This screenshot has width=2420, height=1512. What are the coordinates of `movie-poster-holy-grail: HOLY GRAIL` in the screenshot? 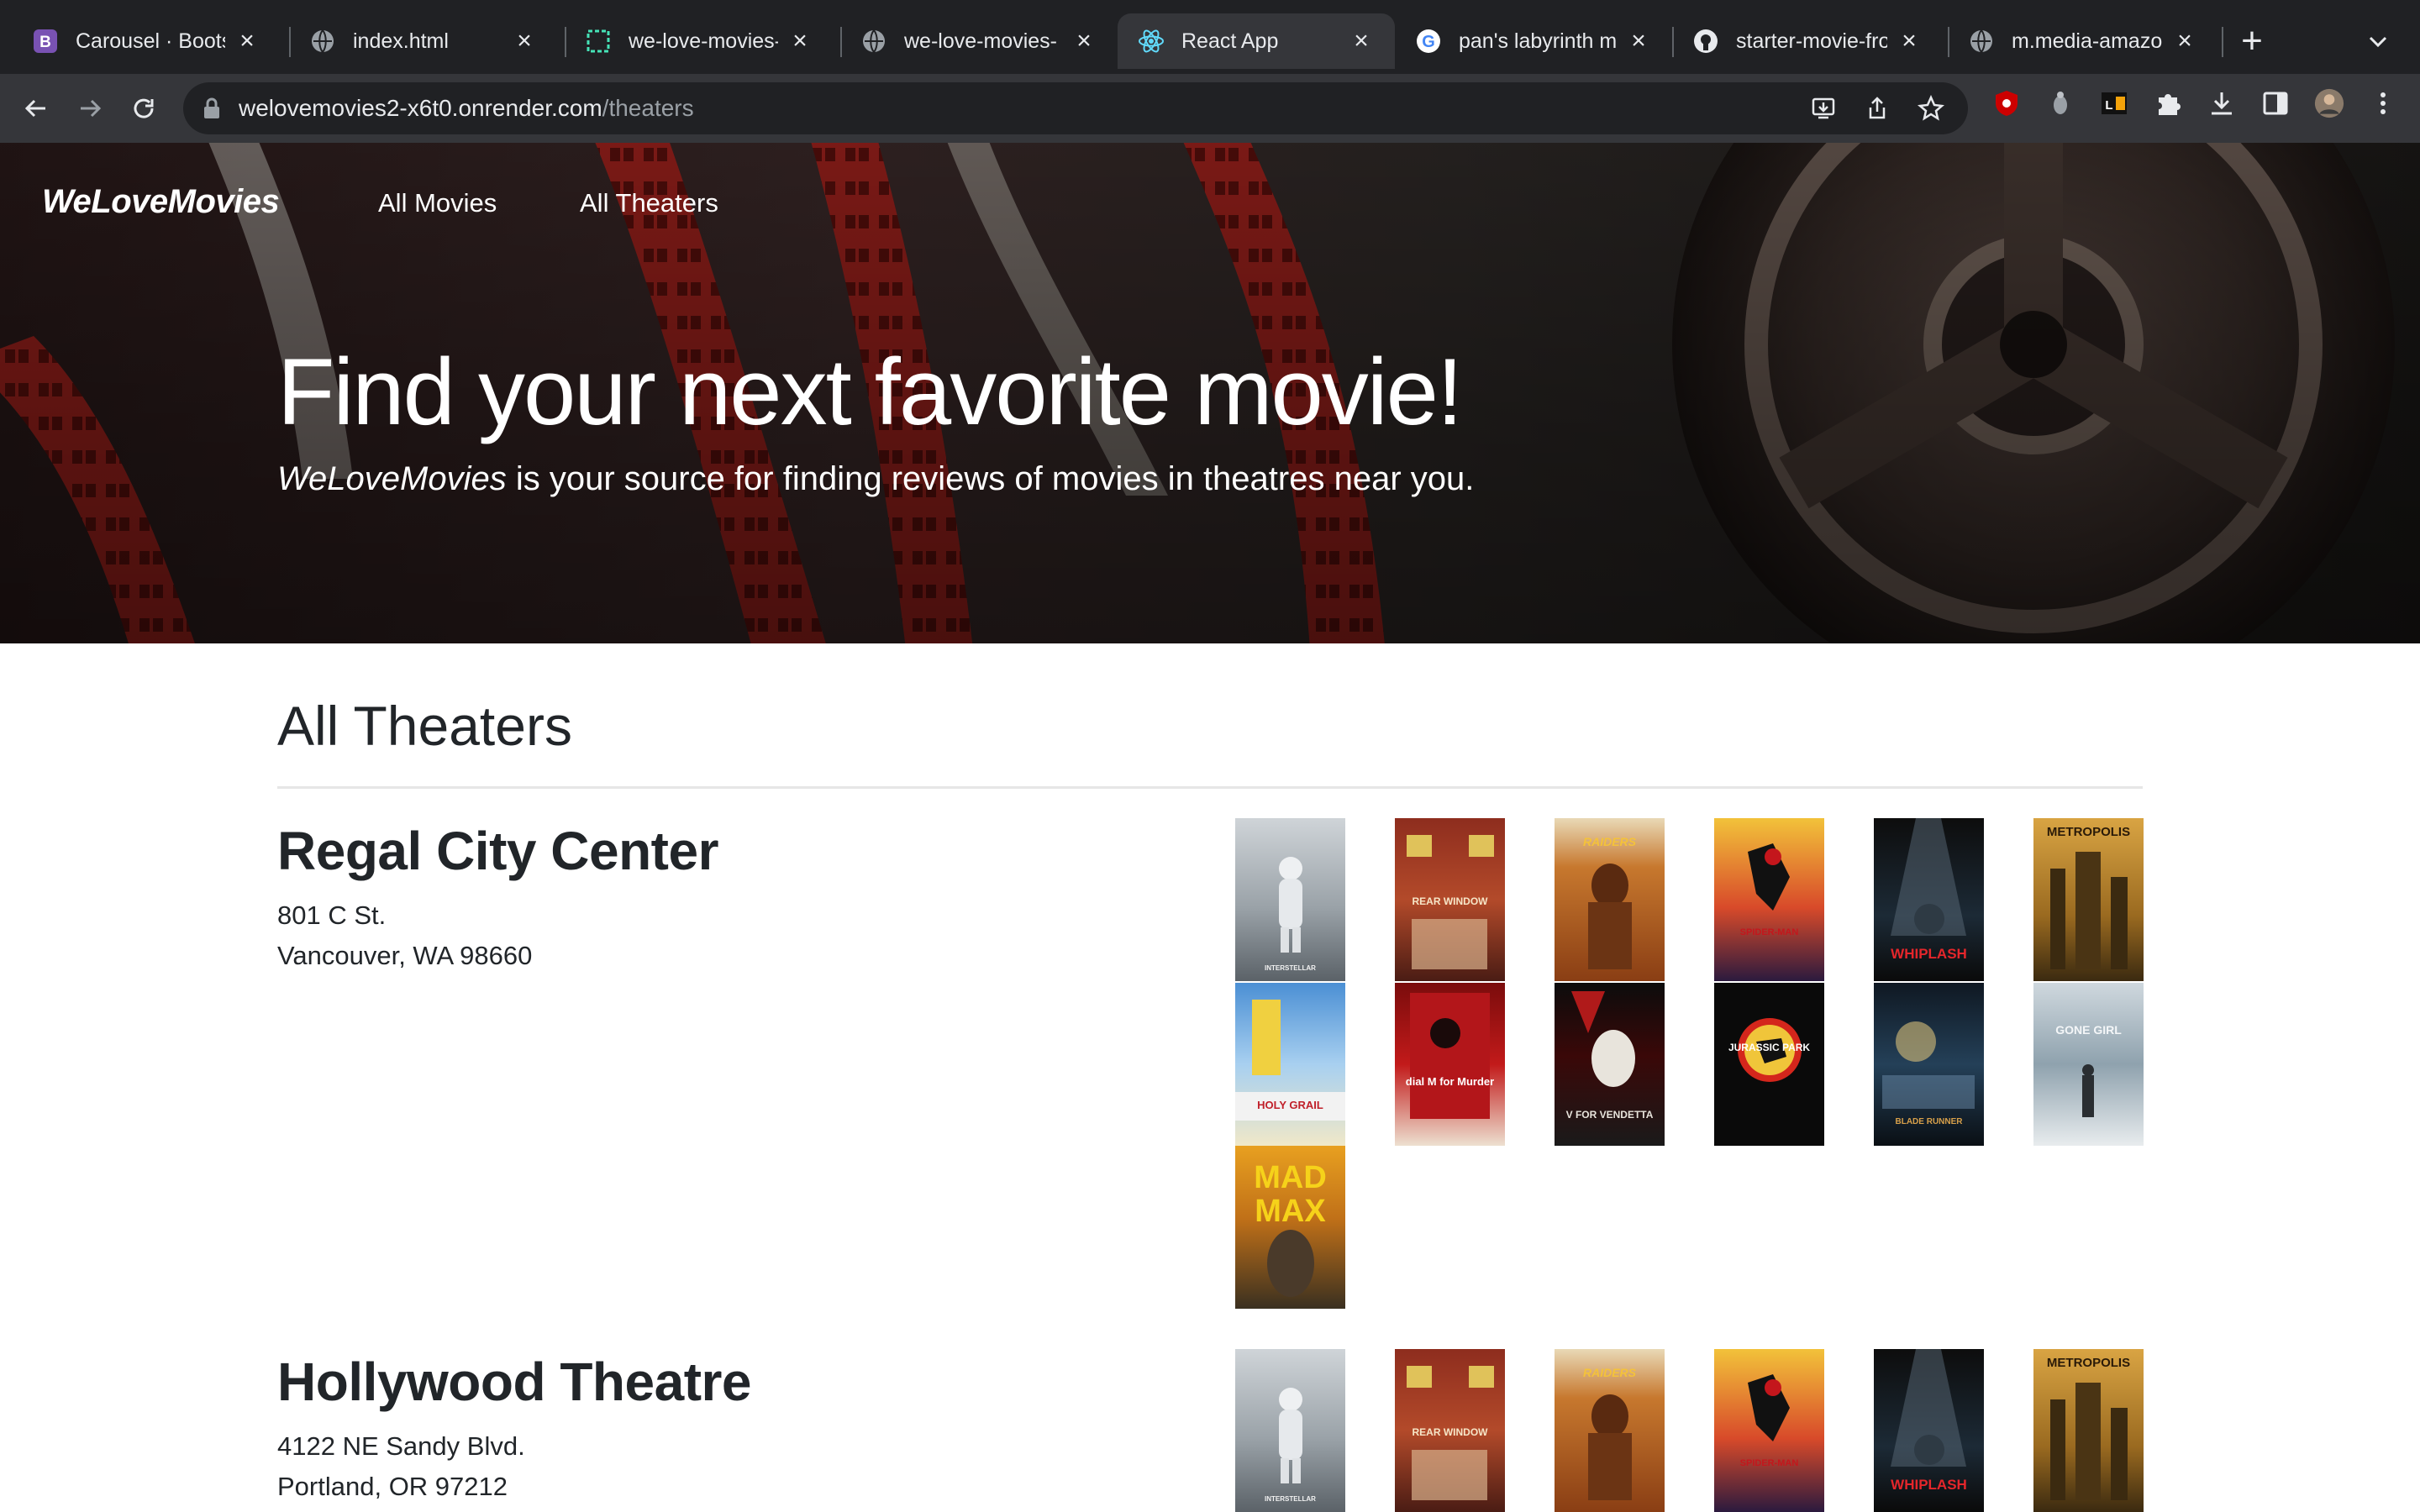 It's located at (1290, 1064).